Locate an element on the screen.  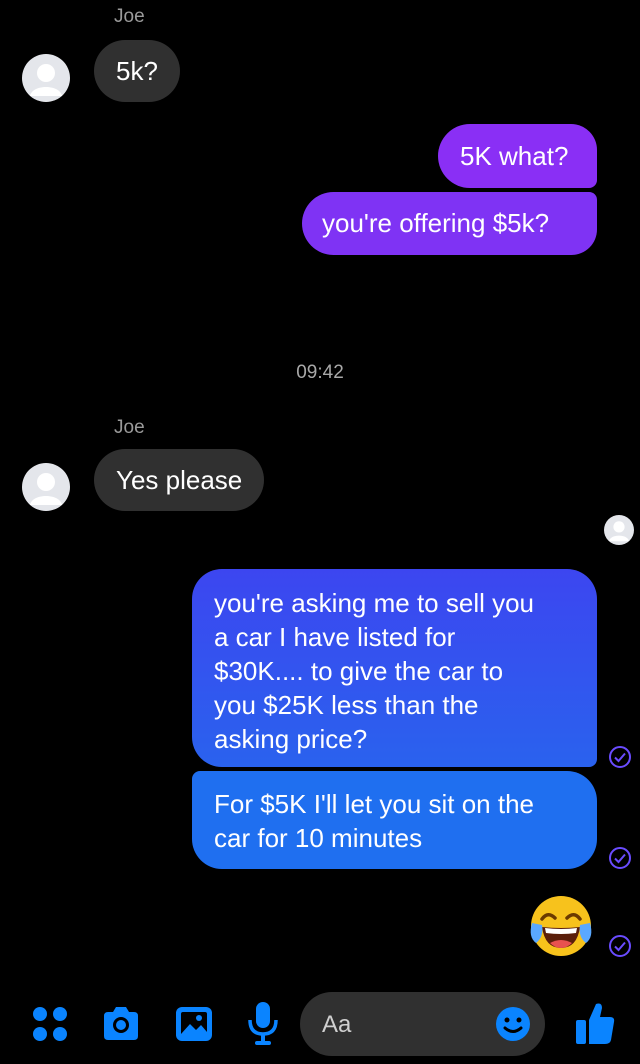
apps-icon is located at coordinates (50, 1024).